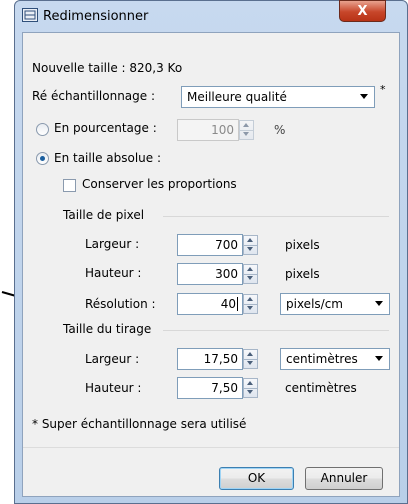 This screenshot has height=504, width=408. What do you see at coordinates (30, 15) in the screenshot?
I see `resize-app-icon` at bounding box center [30, 15].